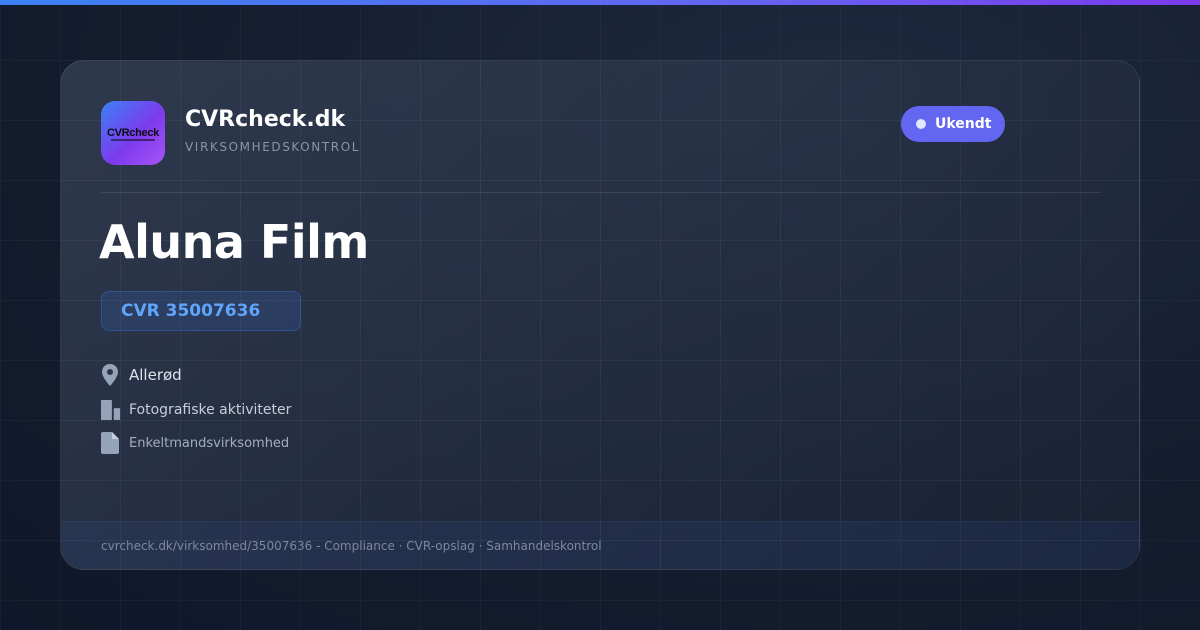 The width and height of the screenshot is (1200, 630). Describe the element at coordinates (963, 124) in the screenshot. I see `status-label: Ukendt` at that location.